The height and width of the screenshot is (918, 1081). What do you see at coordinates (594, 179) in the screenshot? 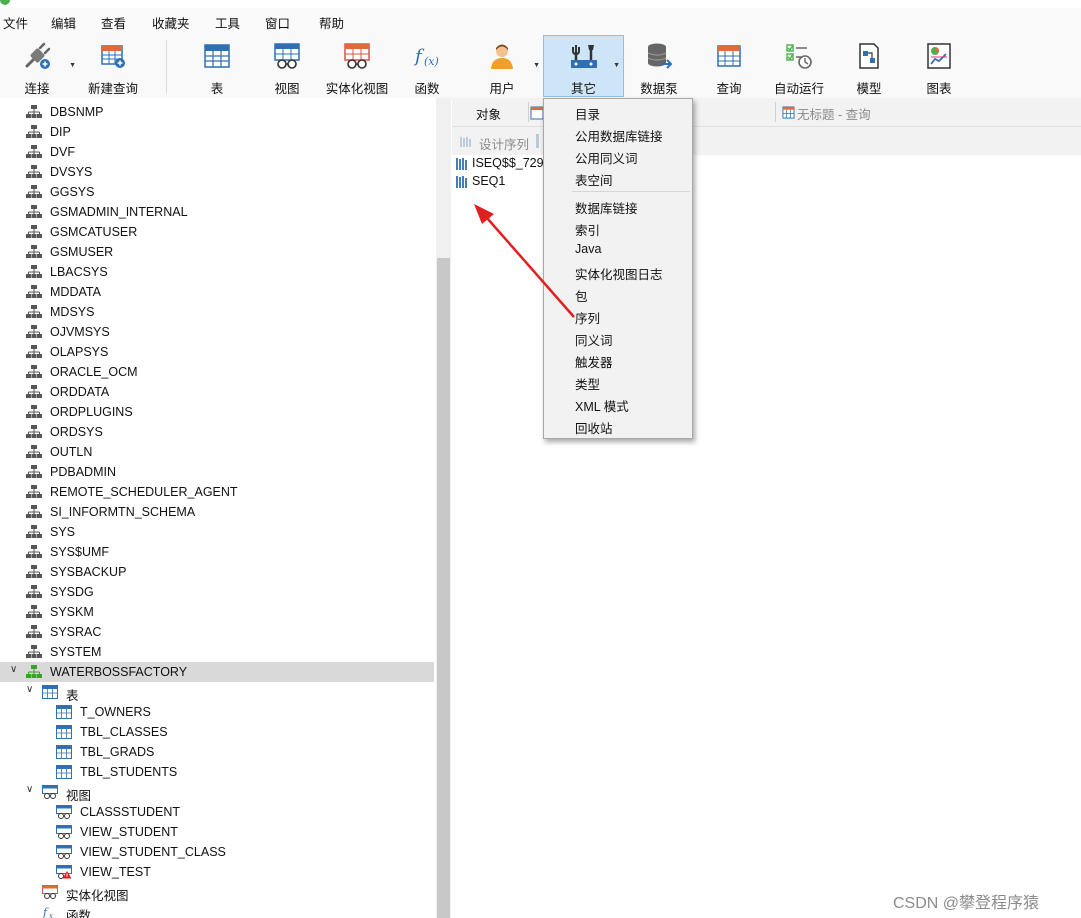
I see `menu-item-tablespace: 表空间` at bounding box center [594, 179].